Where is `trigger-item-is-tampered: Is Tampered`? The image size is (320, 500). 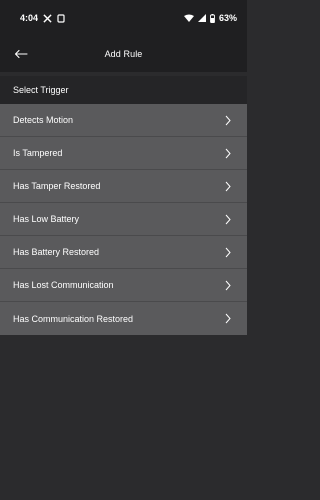 trigger-item-is-tampered: Is Tampered is located at coordinates (123, 153).